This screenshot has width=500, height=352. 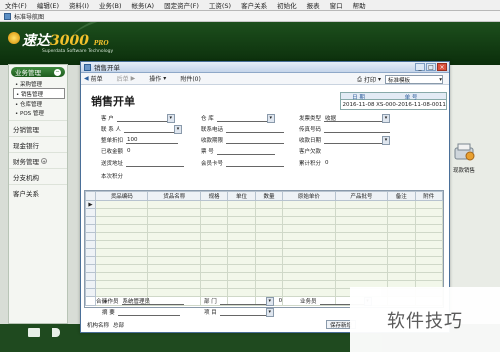 I want to click on menu-accounts: 帐务(A), so click(x=143, y=5).